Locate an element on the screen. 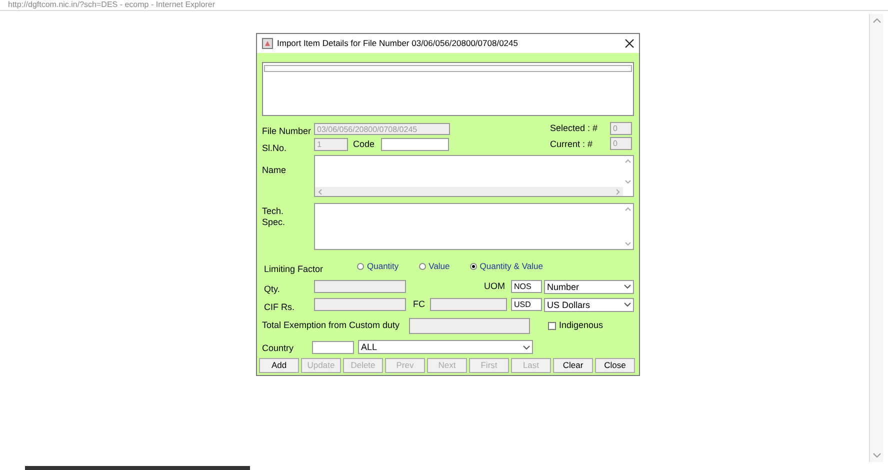 The width and height of the screenshot is (888, 470). page-scrollbar is located at coordinates (876, 238).